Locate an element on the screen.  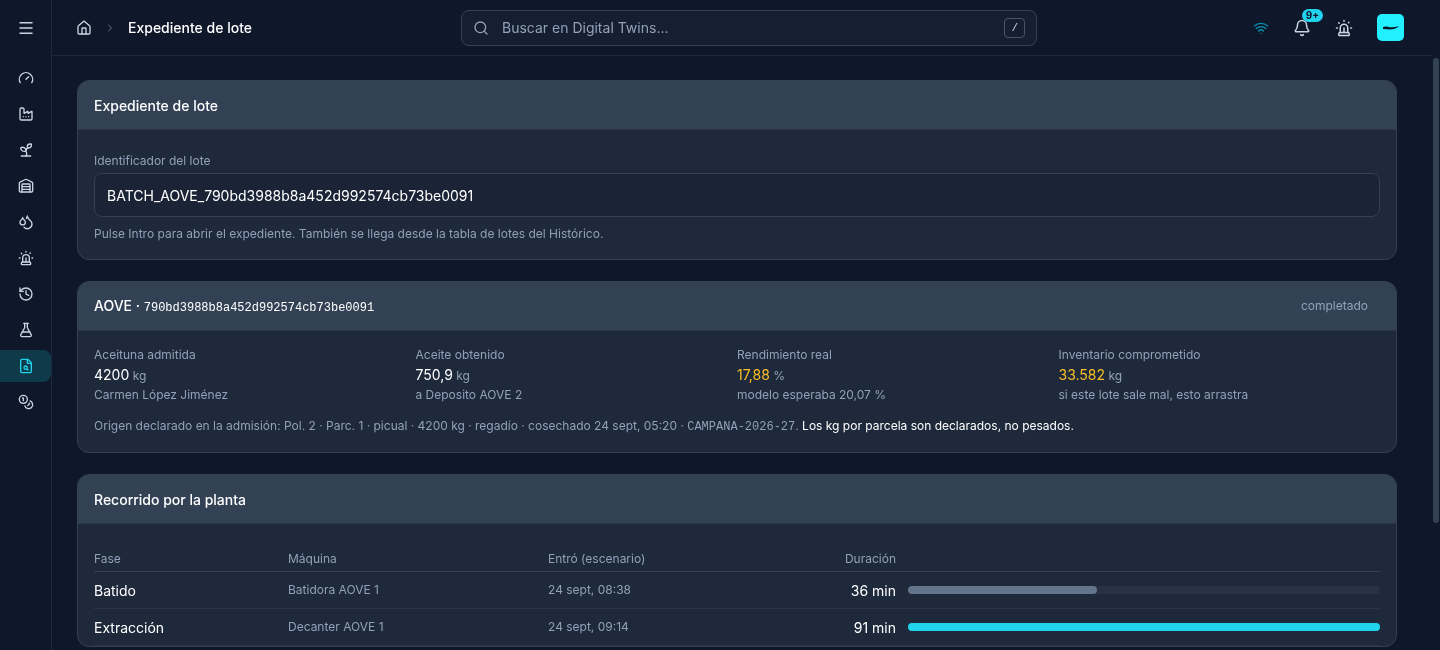
phase-cell-text: Extracción is located at coordinates (129, 627).